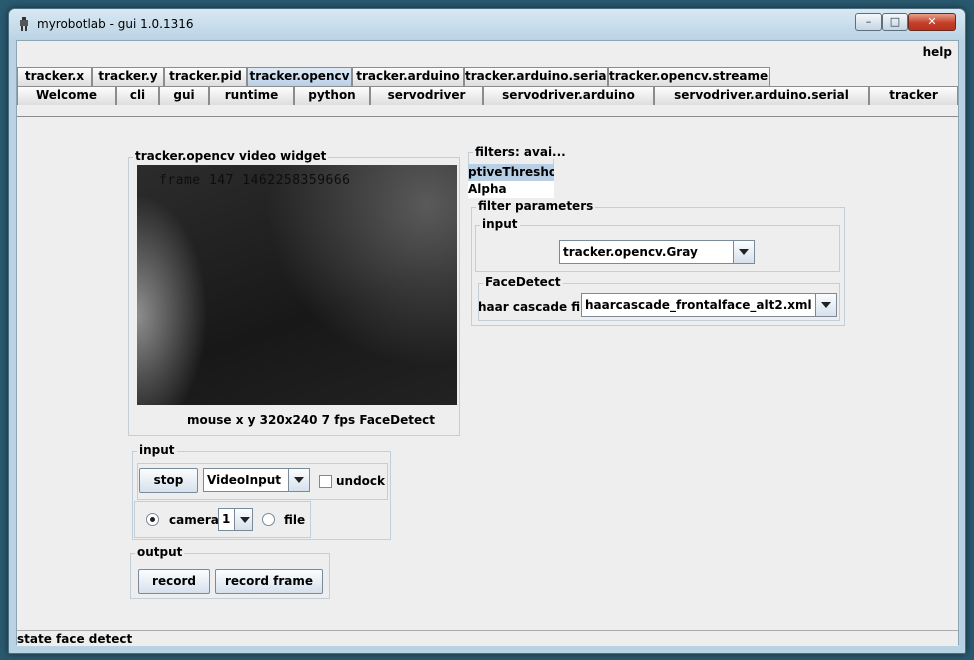  Describe the element at coordinates (523, 282) in the screenshot. I see `facedetect-title: FaceDetect` at that location.